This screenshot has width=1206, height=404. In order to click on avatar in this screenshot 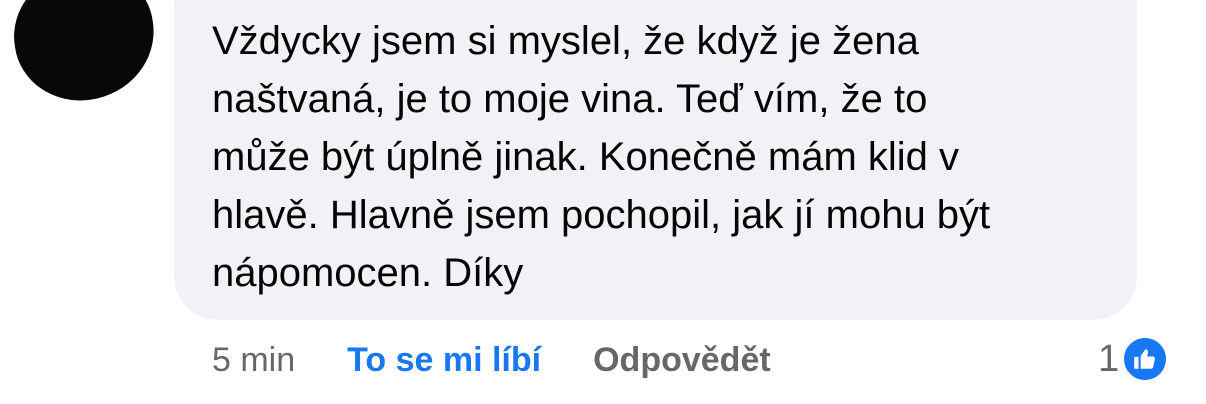, I will do `click(84, 55)`.